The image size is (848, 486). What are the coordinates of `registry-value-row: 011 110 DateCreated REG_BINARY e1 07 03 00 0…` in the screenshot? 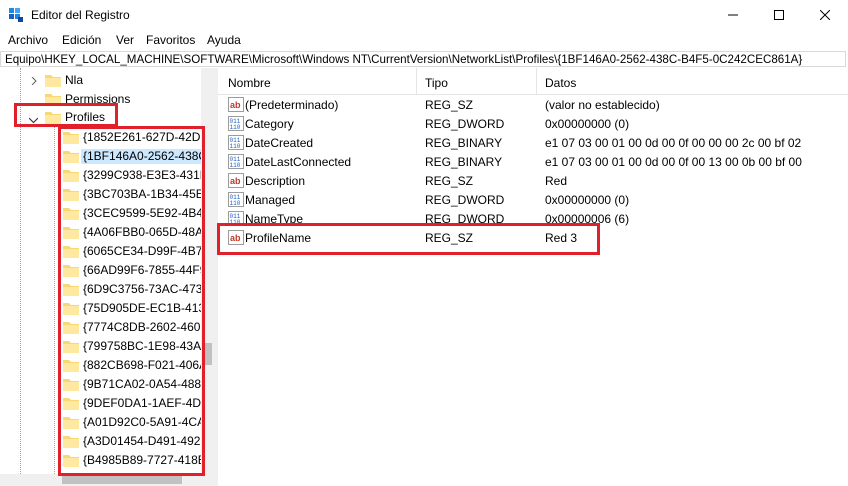 It's located at (533, 142).